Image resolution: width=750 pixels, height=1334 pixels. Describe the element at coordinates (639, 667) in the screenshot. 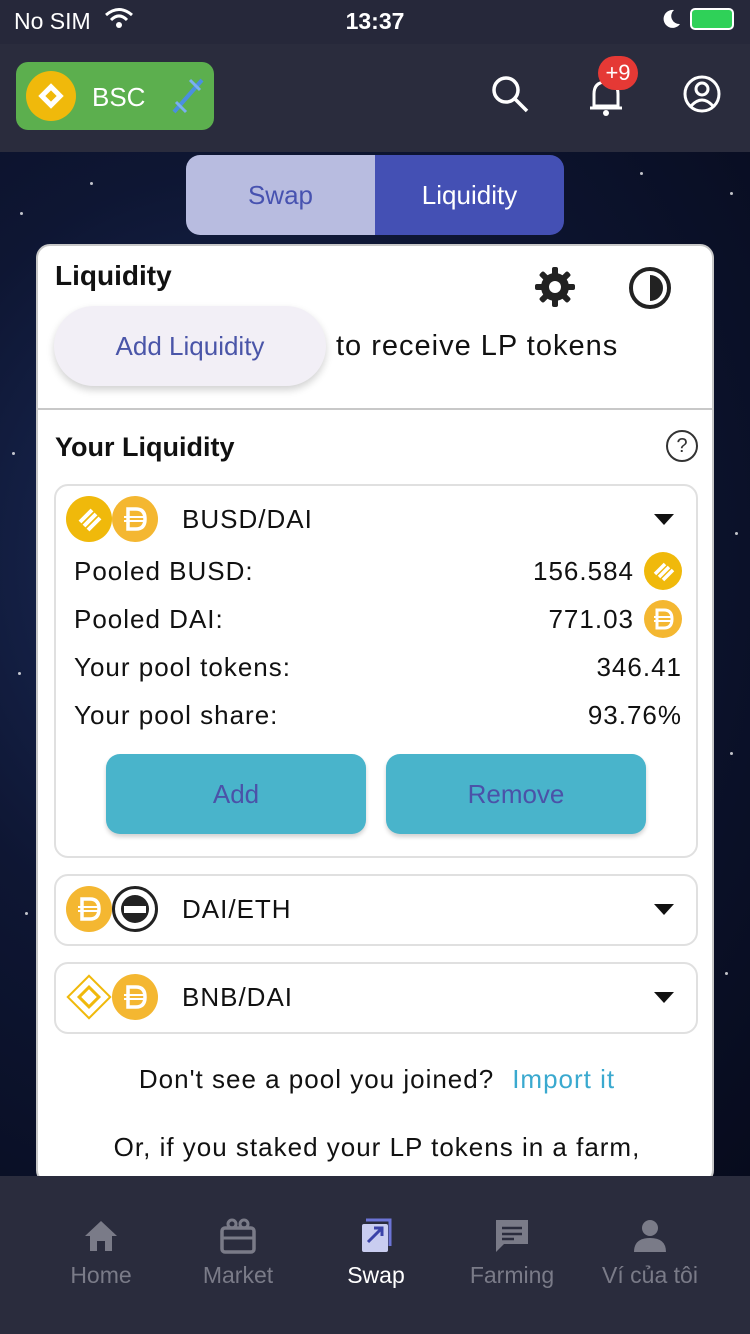

I see `pool-tokens-value: 346.41` at that location.